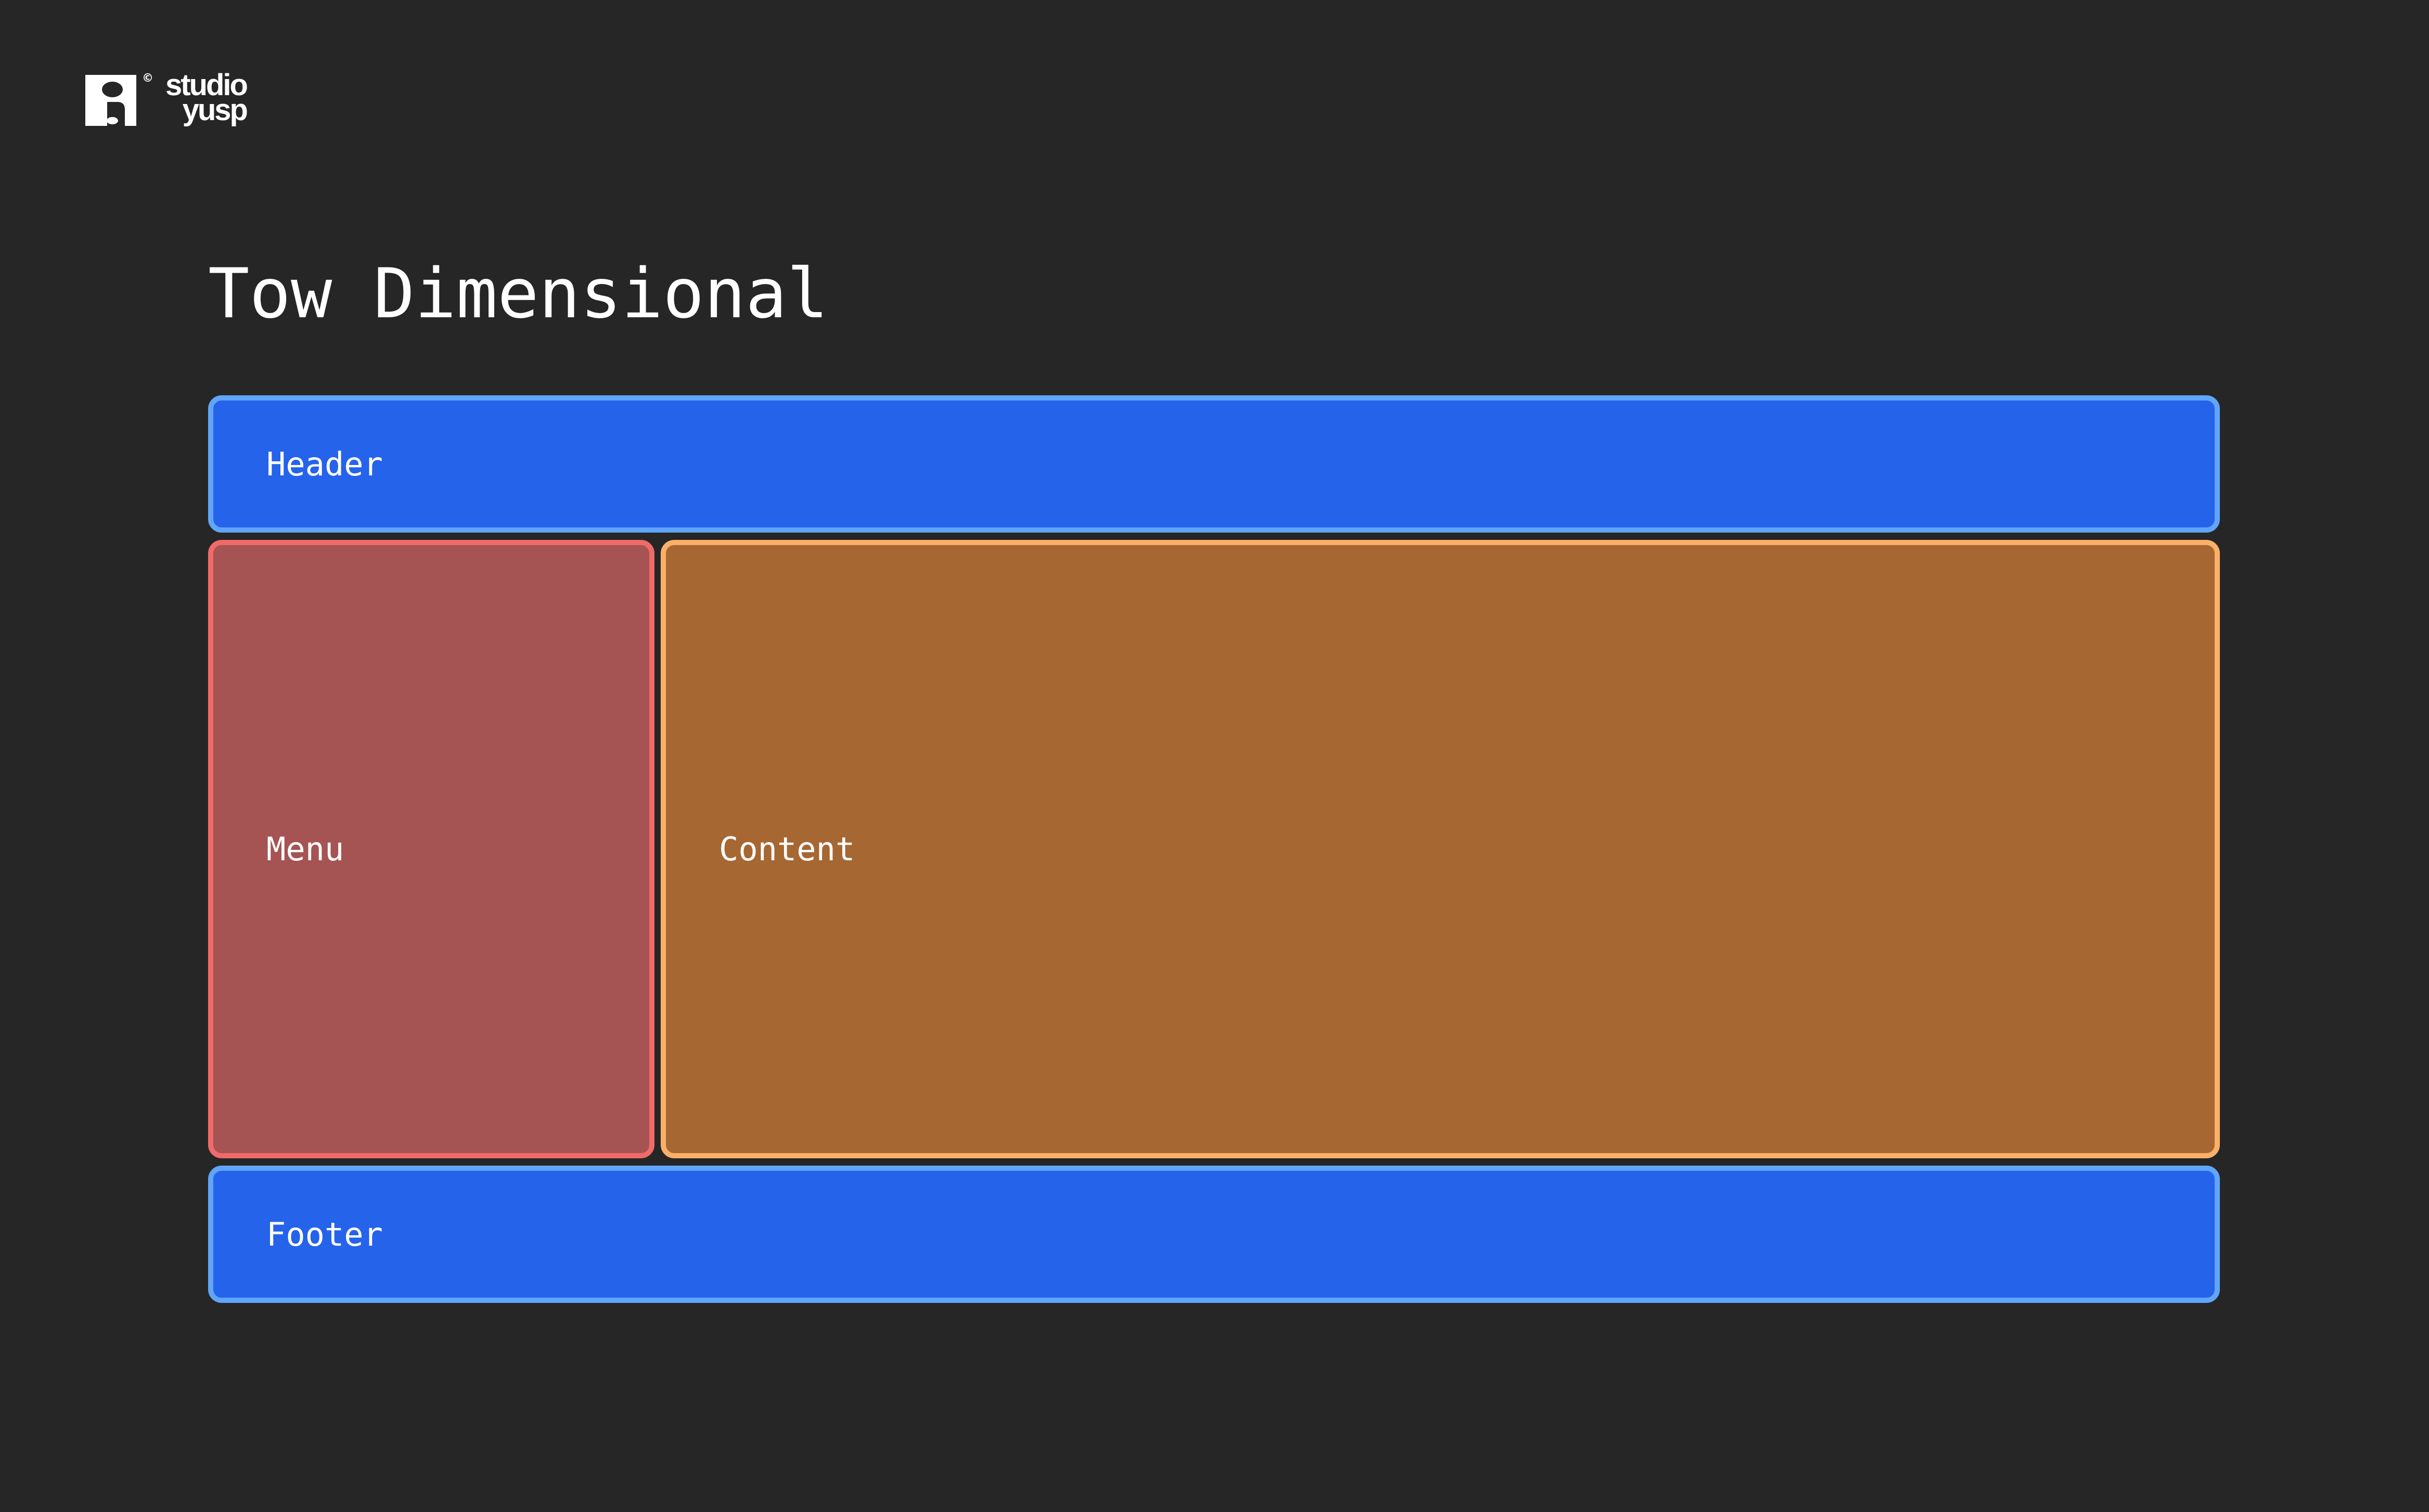 Image resolution: width=2429 pixels, height=1512 pixels. I want to click on menu-area-label: Menu, so click(305, 849).